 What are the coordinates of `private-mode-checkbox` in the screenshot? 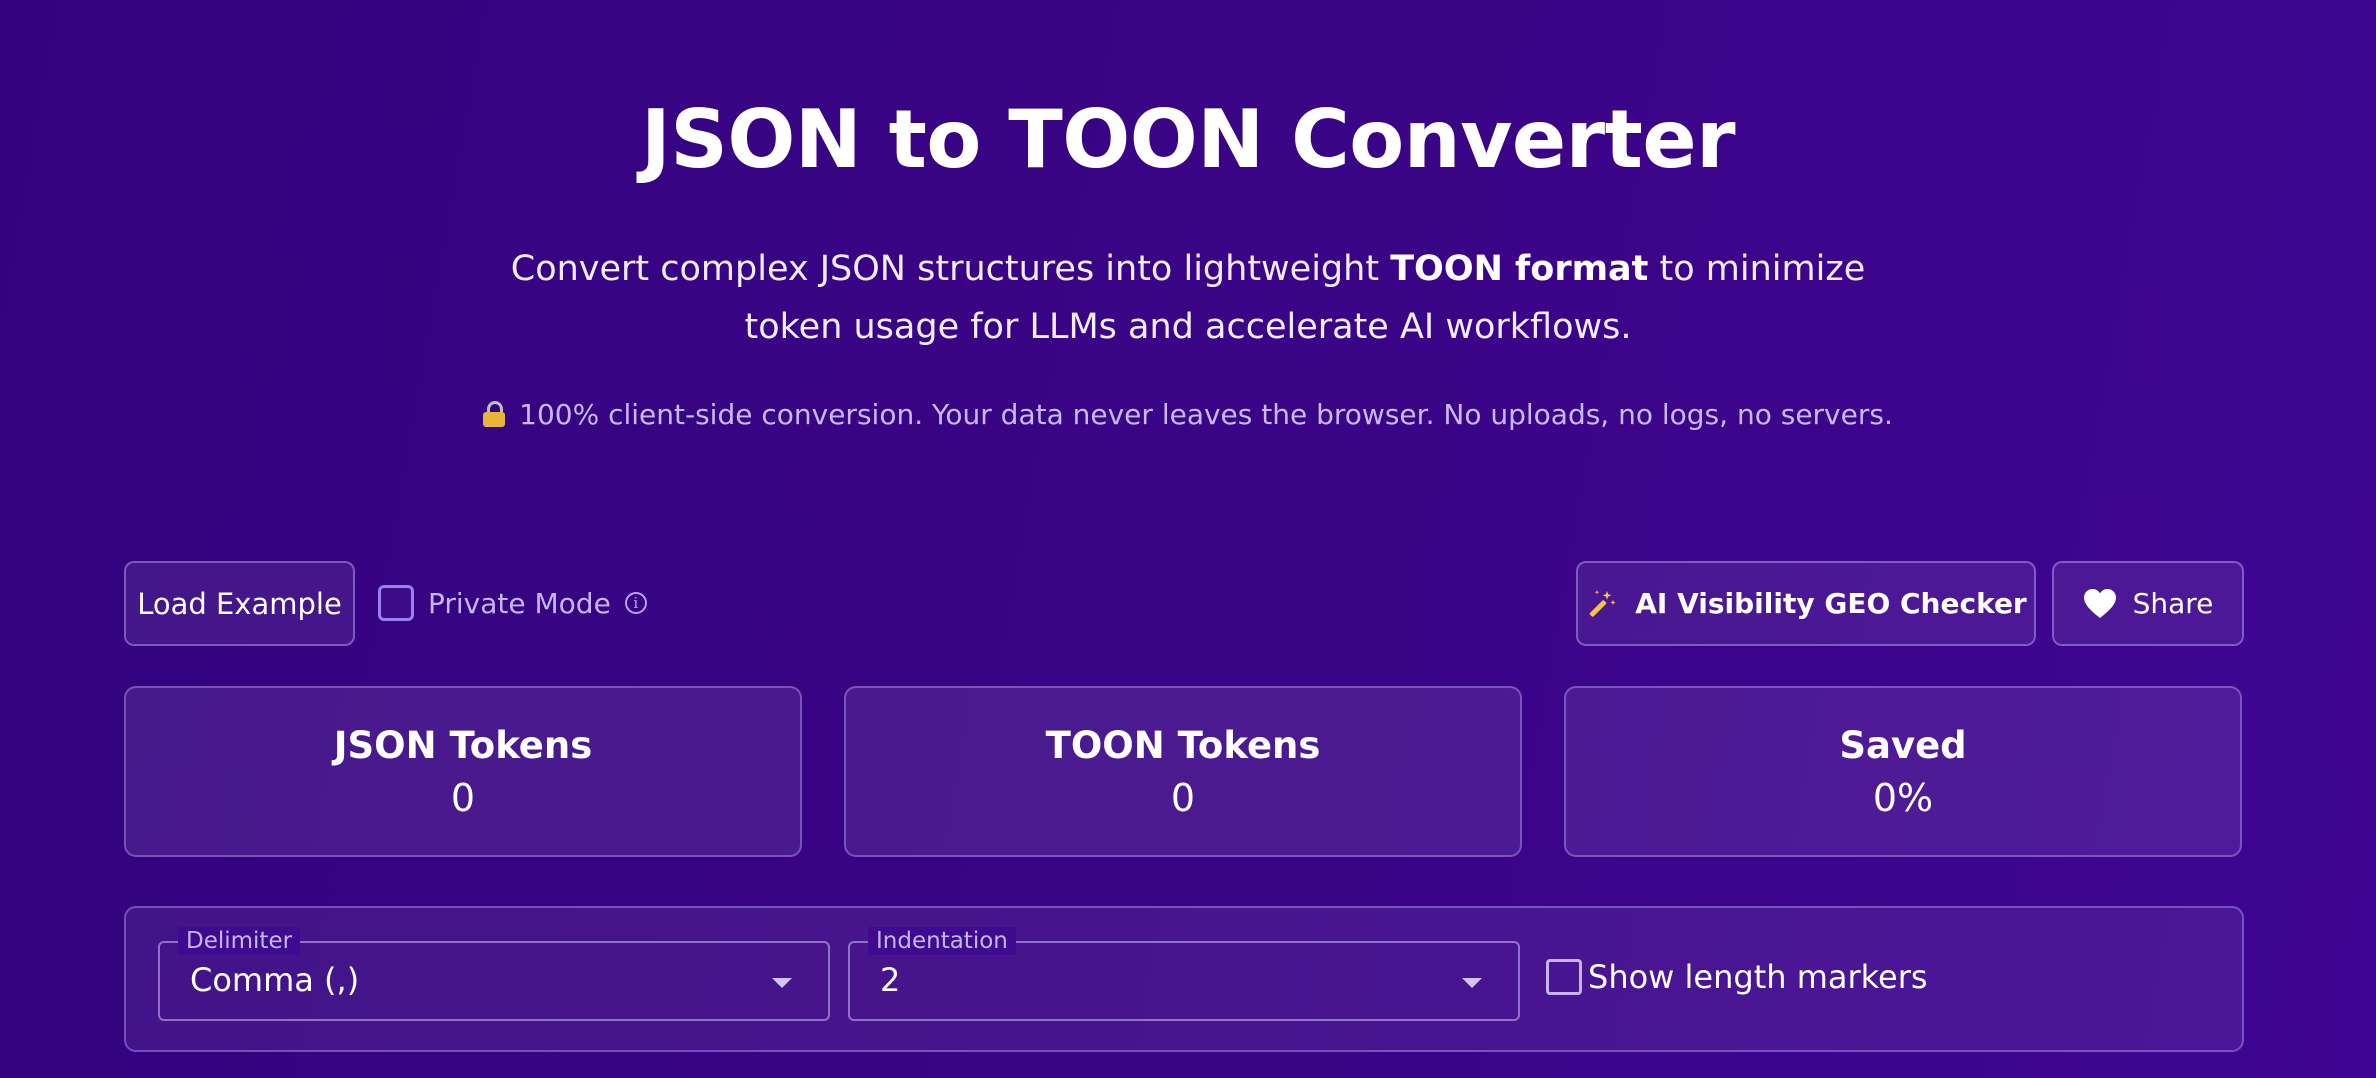 It's located at (396, 603).